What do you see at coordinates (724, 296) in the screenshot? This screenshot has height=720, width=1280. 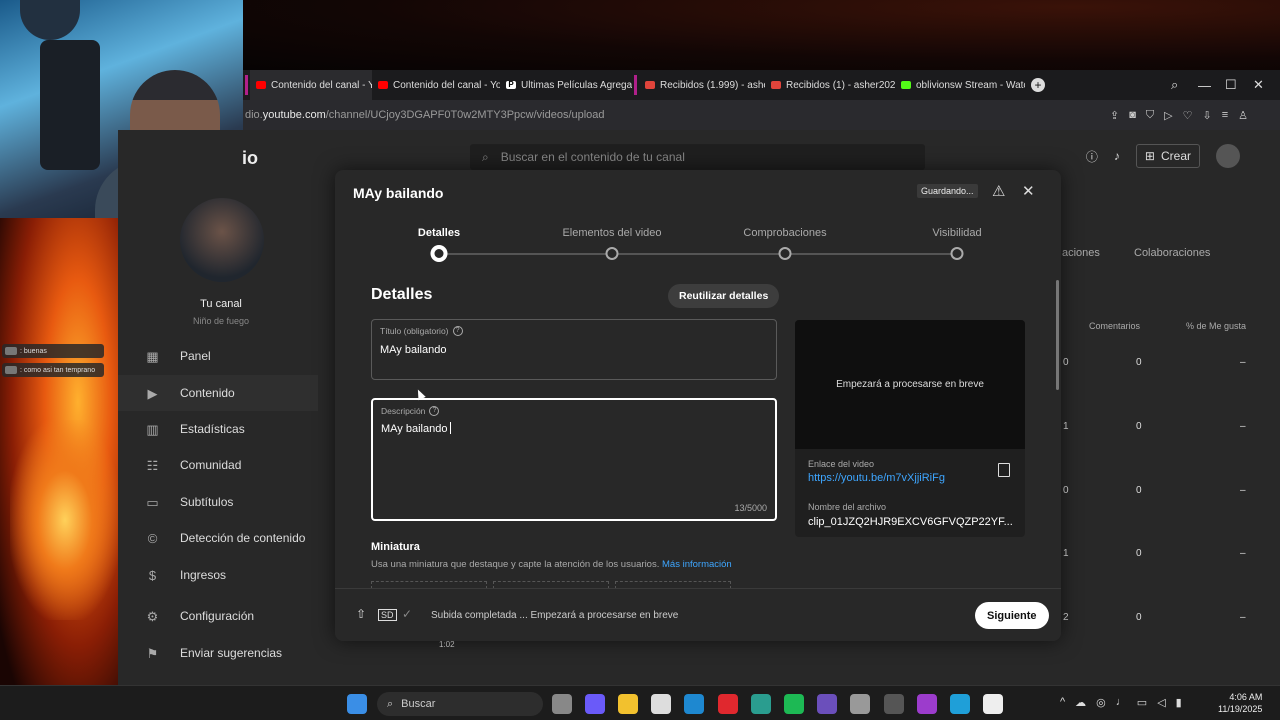 I see `reuse-details-button: Reutilizar detalles` at bounding box center [724, 296].